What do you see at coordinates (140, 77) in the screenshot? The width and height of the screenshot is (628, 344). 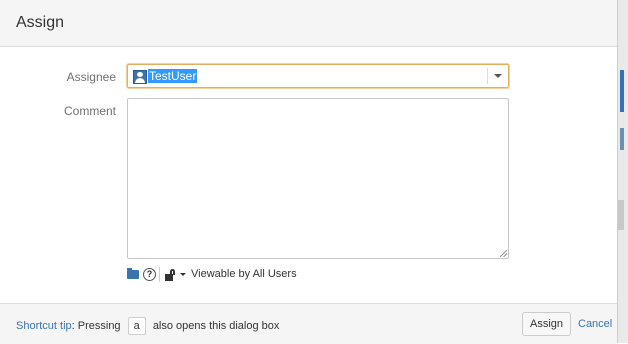 I see `user-avatar-icon` at bounding box center [140, 77].